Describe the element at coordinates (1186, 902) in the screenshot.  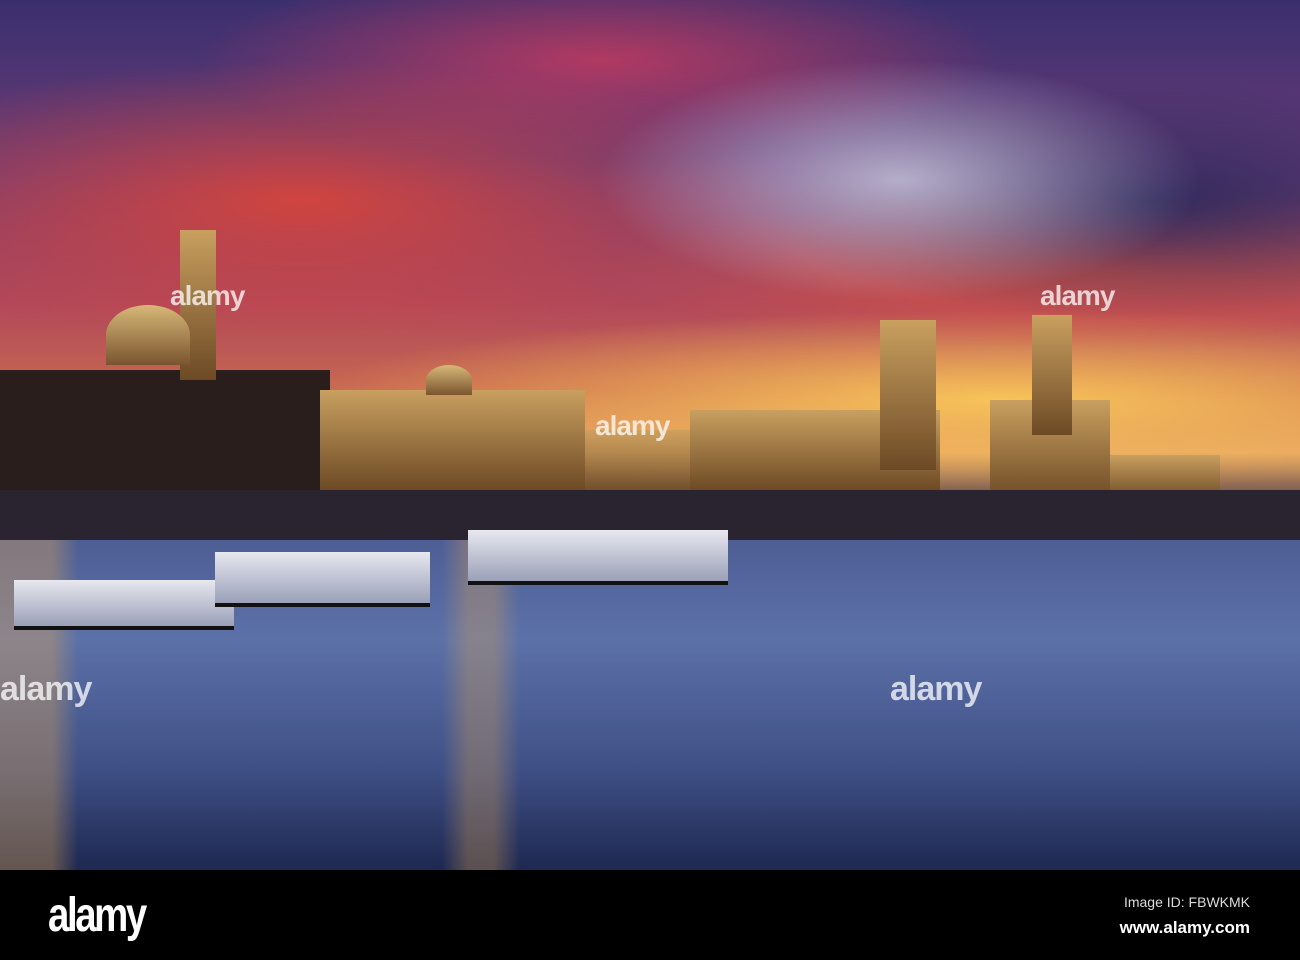
I see `image-id: Image ID: FBWKMK` at that location.